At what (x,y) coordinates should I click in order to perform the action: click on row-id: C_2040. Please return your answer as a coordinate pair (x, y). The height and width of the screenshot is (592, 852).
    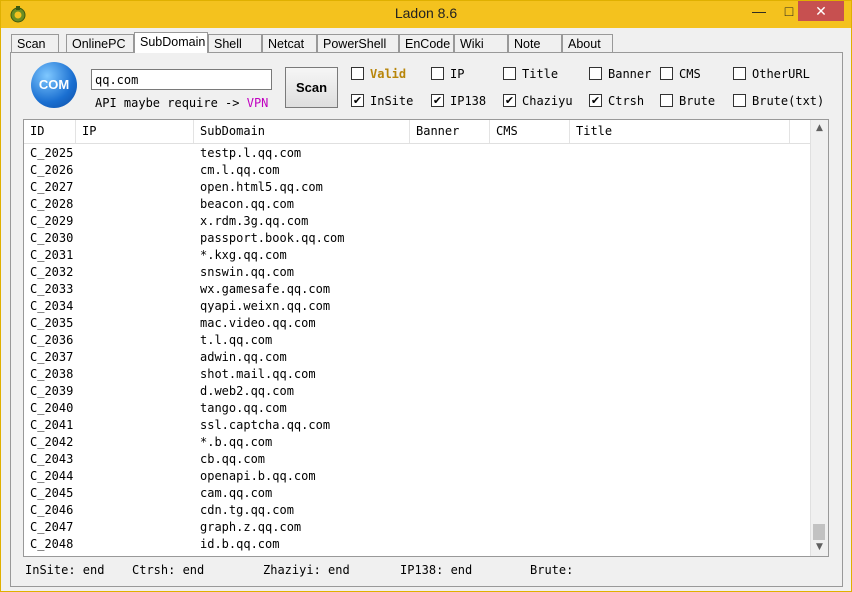
    Looking at the image, I should click on (52, 408).